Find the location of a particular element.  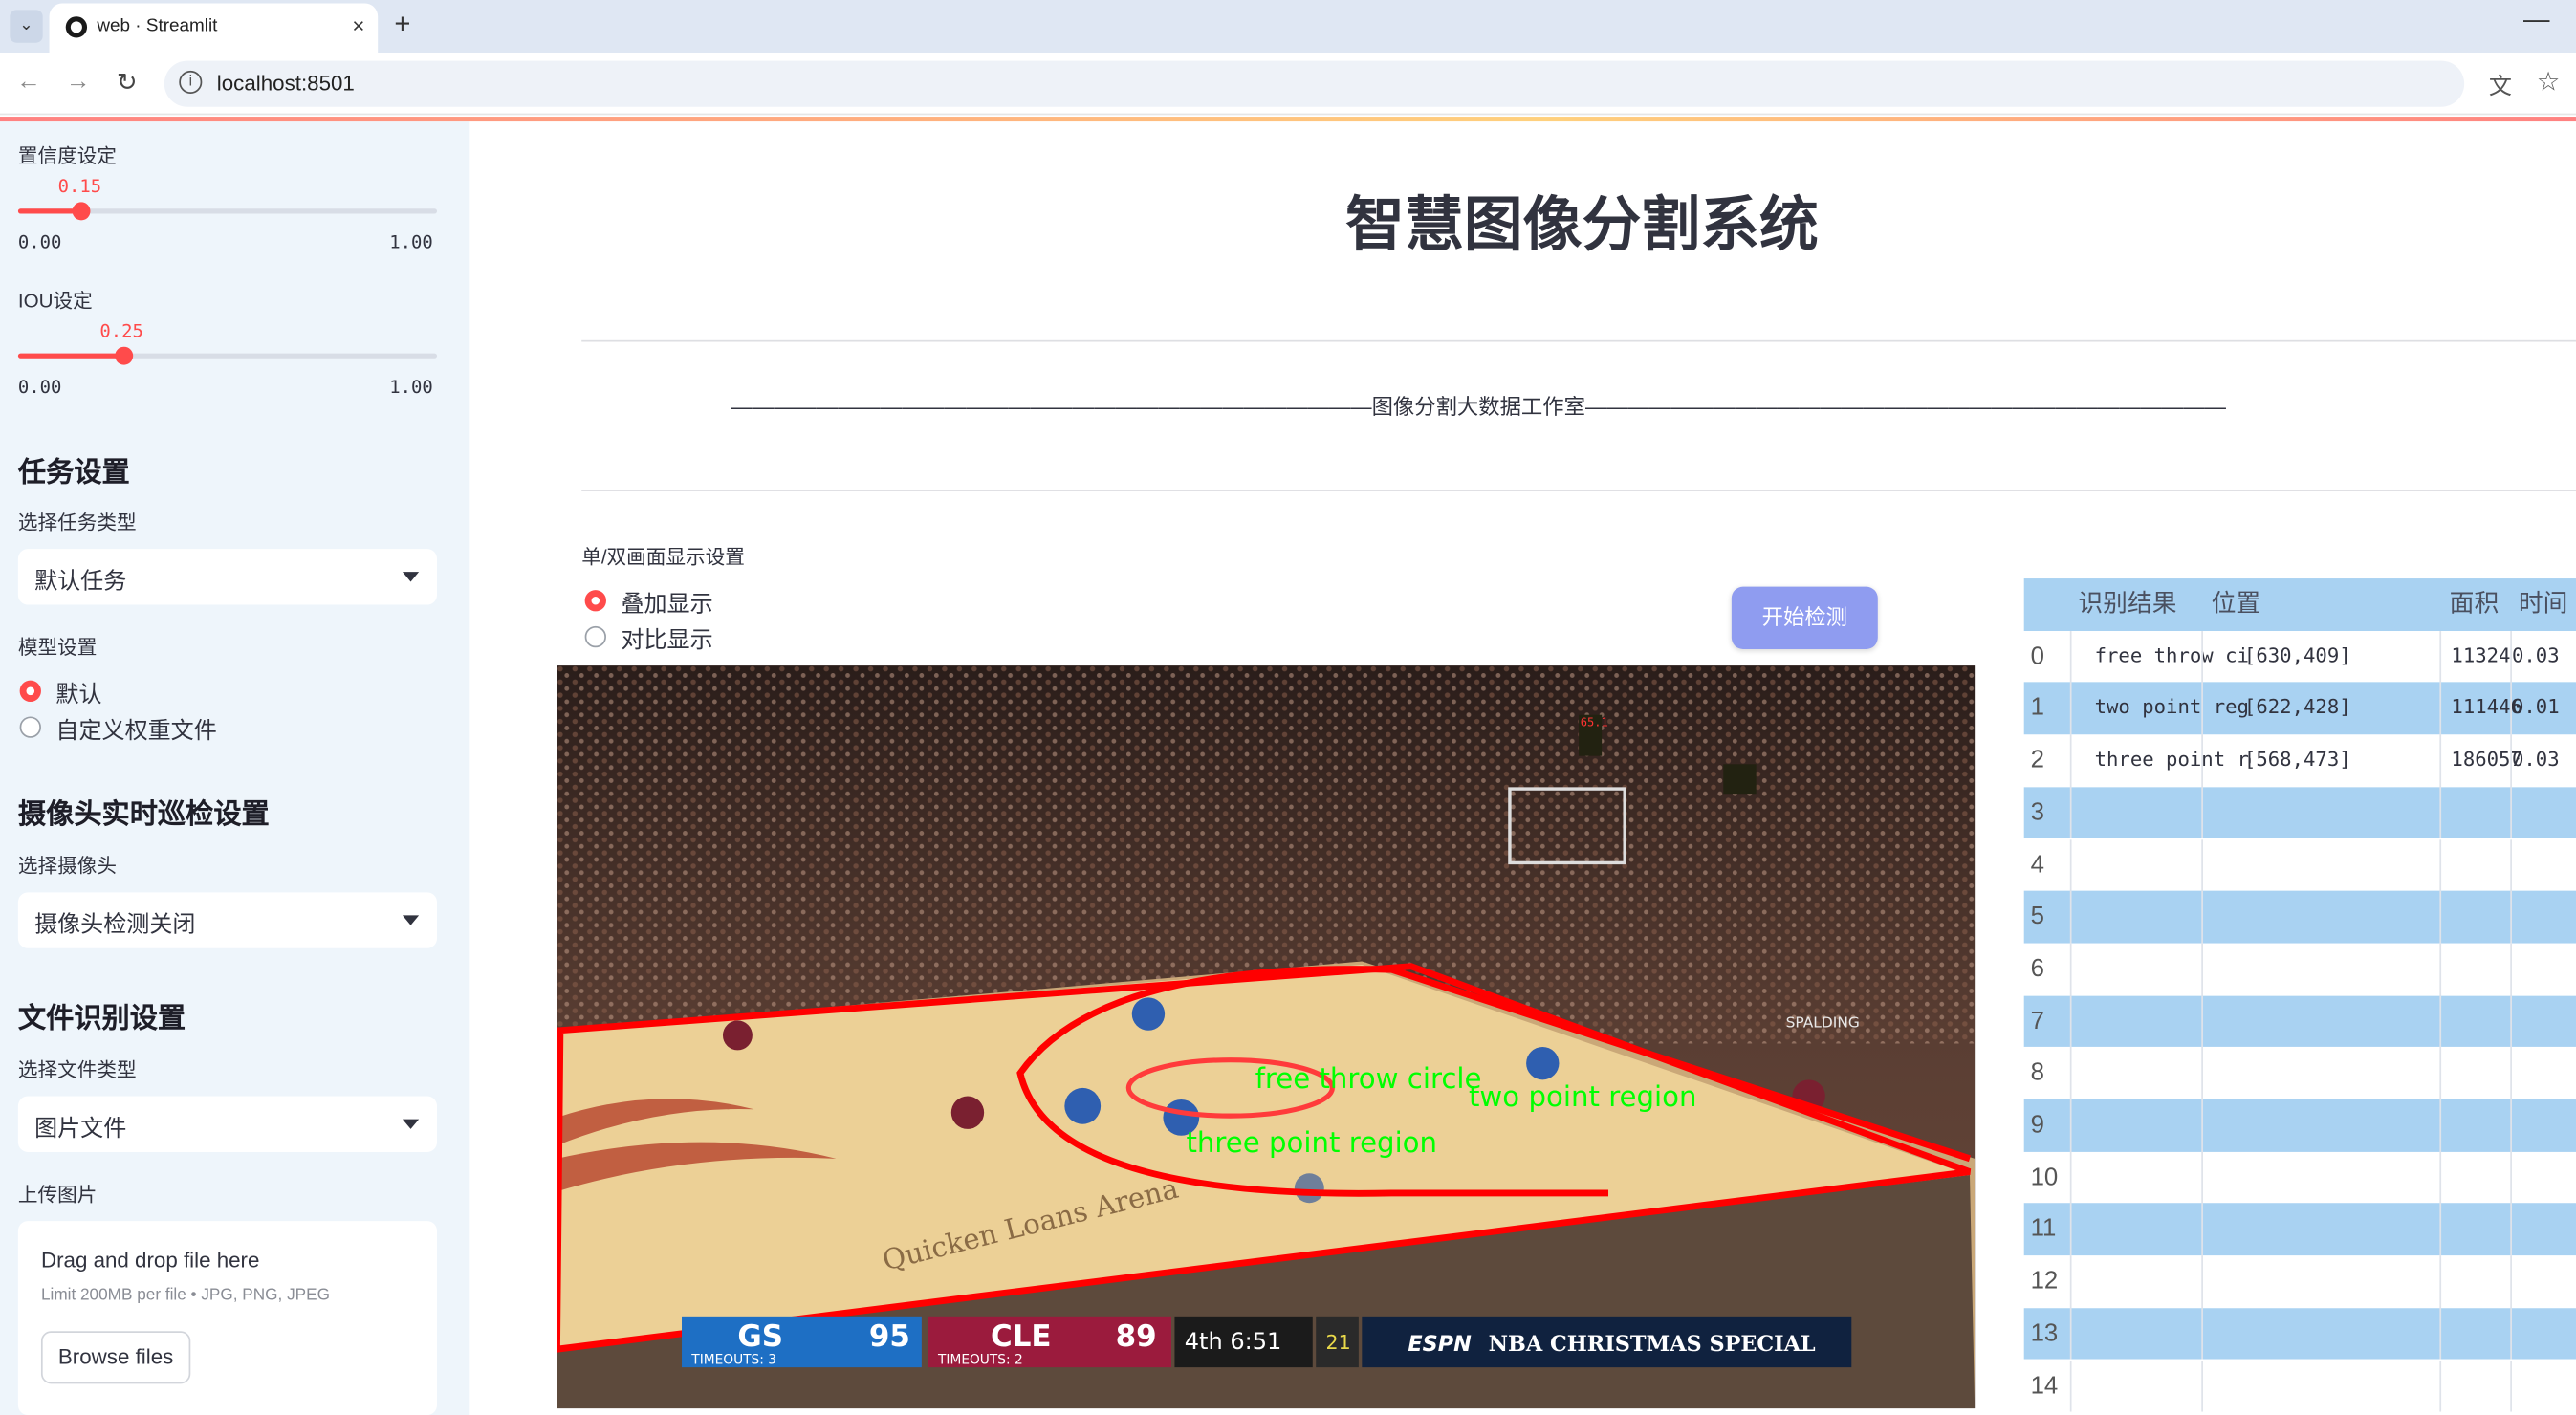

translate-icon: 文 is located at coordinates (2500, 85).